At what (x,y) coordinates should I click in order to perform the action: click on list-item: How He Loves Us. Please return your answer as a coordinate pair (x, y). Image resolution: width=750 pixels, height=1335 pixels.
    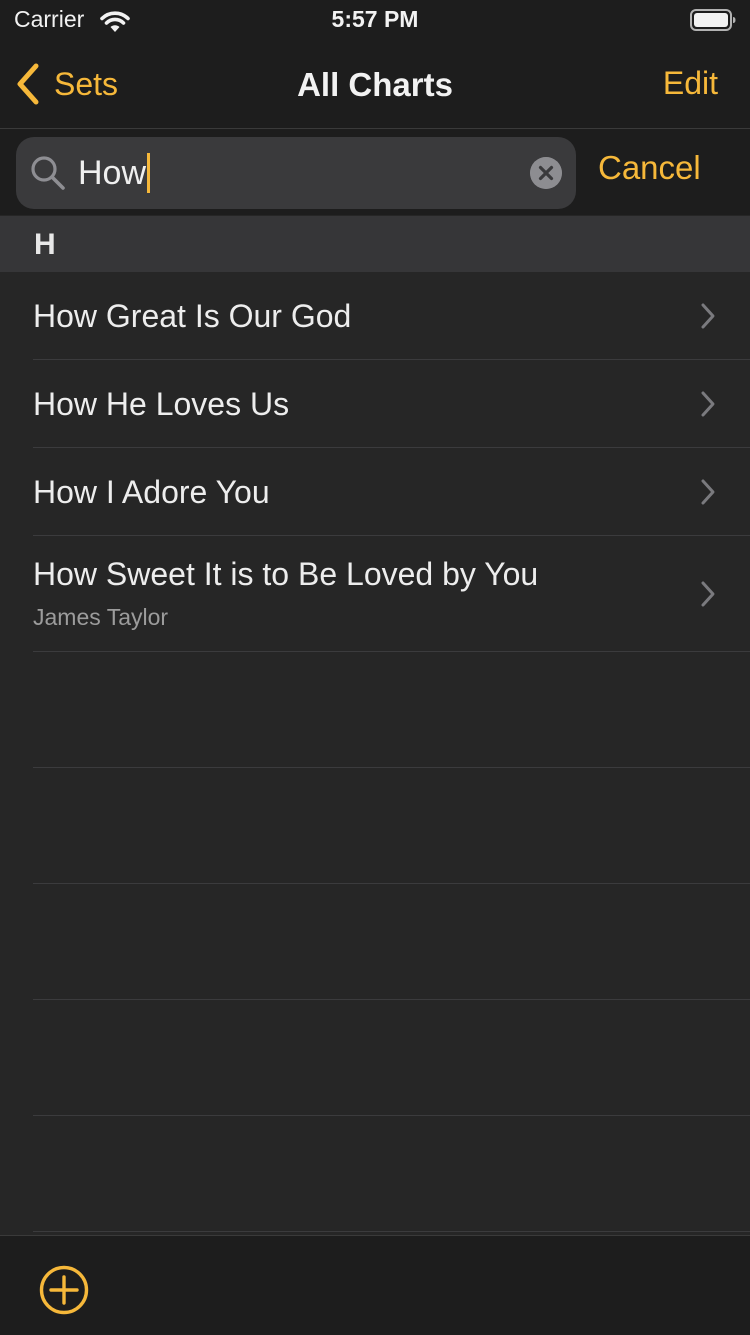
    Looking at the image, I should click on (375, 404).